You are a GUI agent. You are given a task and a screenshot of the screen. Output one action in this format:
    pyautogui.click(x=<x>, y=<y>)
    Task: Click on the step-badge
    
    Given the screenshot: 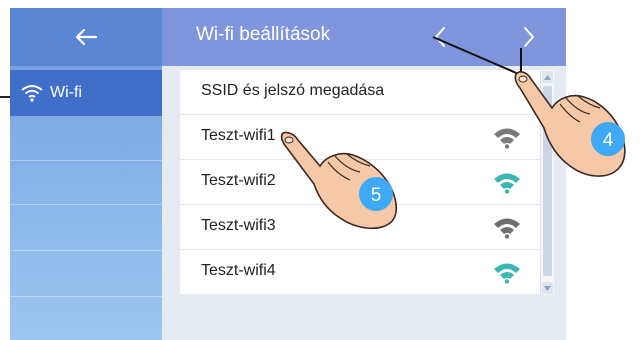 What is the action you would take?
    pyautogui.click(x=608, y=139)
    